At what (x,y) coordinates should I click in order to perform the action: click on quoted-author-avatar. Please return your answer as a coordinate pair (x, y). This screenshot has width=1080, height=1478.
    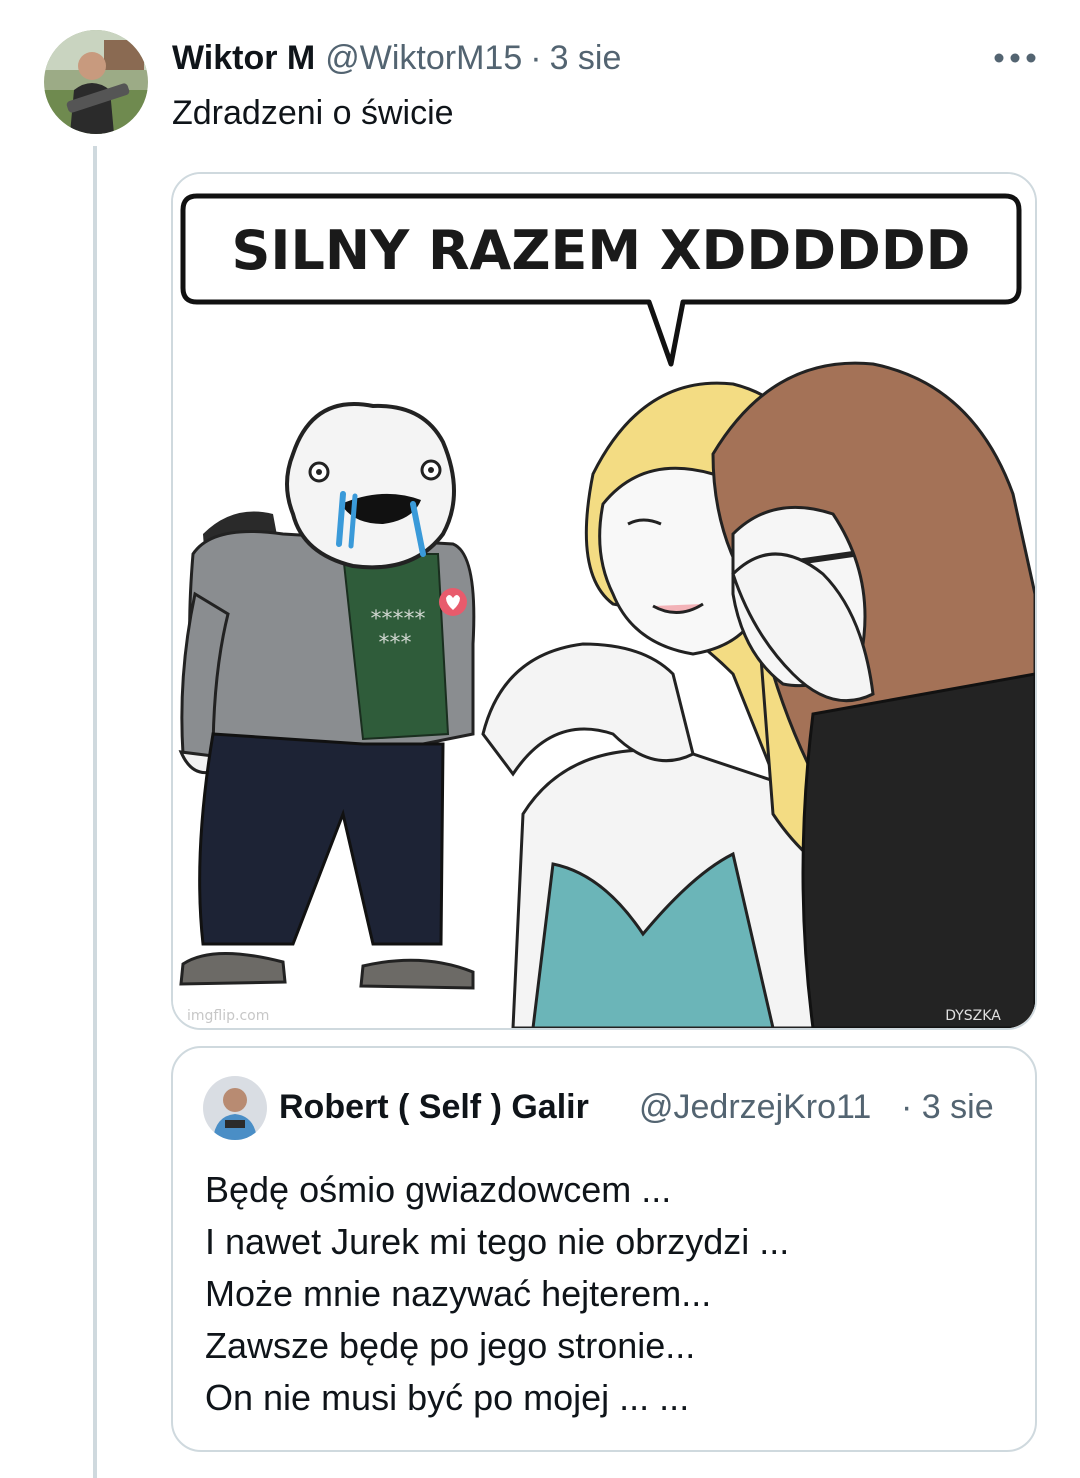
    Looking at the image, I should click on (235, 1108).